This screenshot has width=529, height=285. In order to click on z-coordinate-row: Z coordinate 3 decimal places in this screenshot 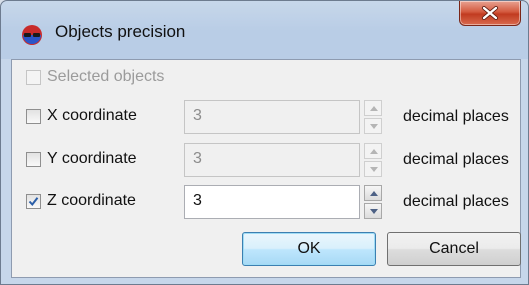, I will do `click(266, 202)`.